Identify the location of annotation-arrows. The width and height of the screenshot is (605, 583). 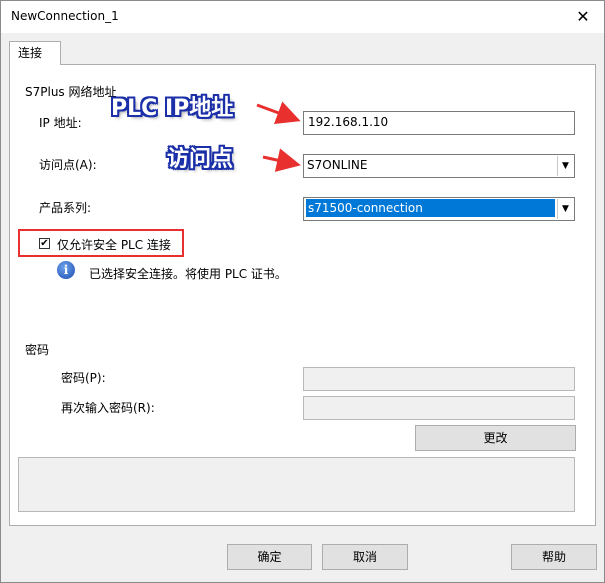
(278, 136).